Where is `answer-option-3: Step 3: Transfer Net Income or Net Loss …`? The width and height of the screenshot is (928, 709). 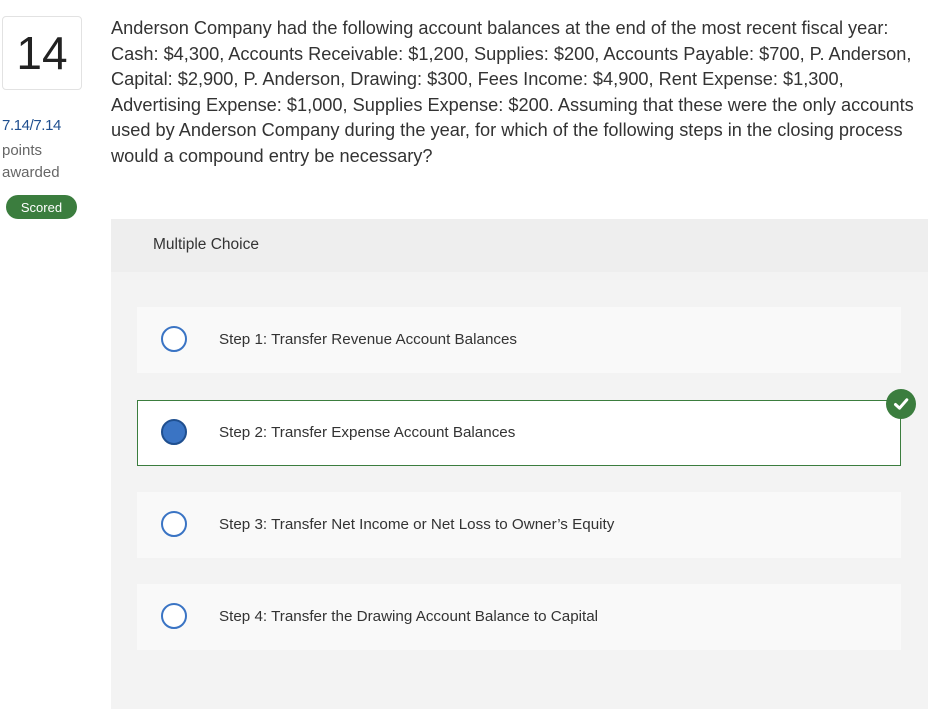 answer-option-3: Step 3: Transfer Net Income or Net Loss … is located at coordinates (519, 525).